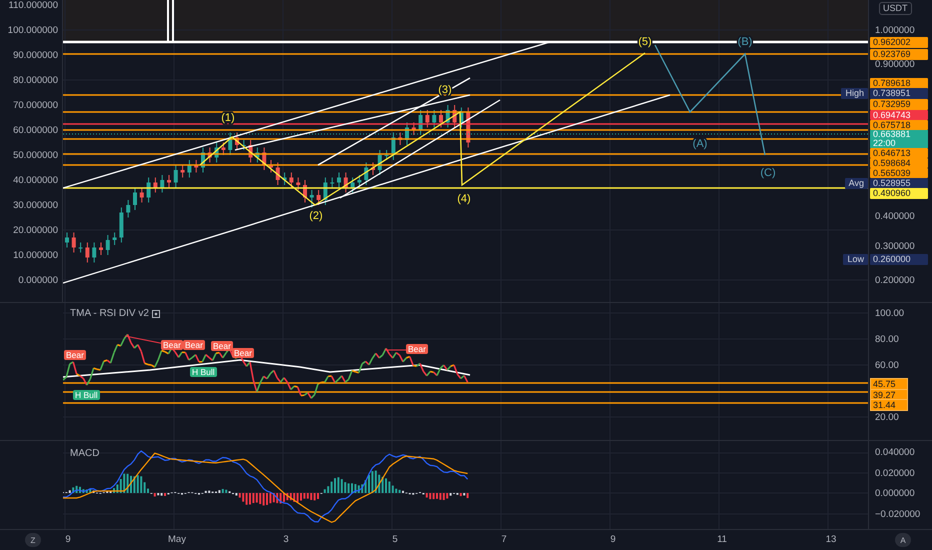  Describe the element at coordinates (177, 539) in the screenshot. I see `time-label: May` at that location.